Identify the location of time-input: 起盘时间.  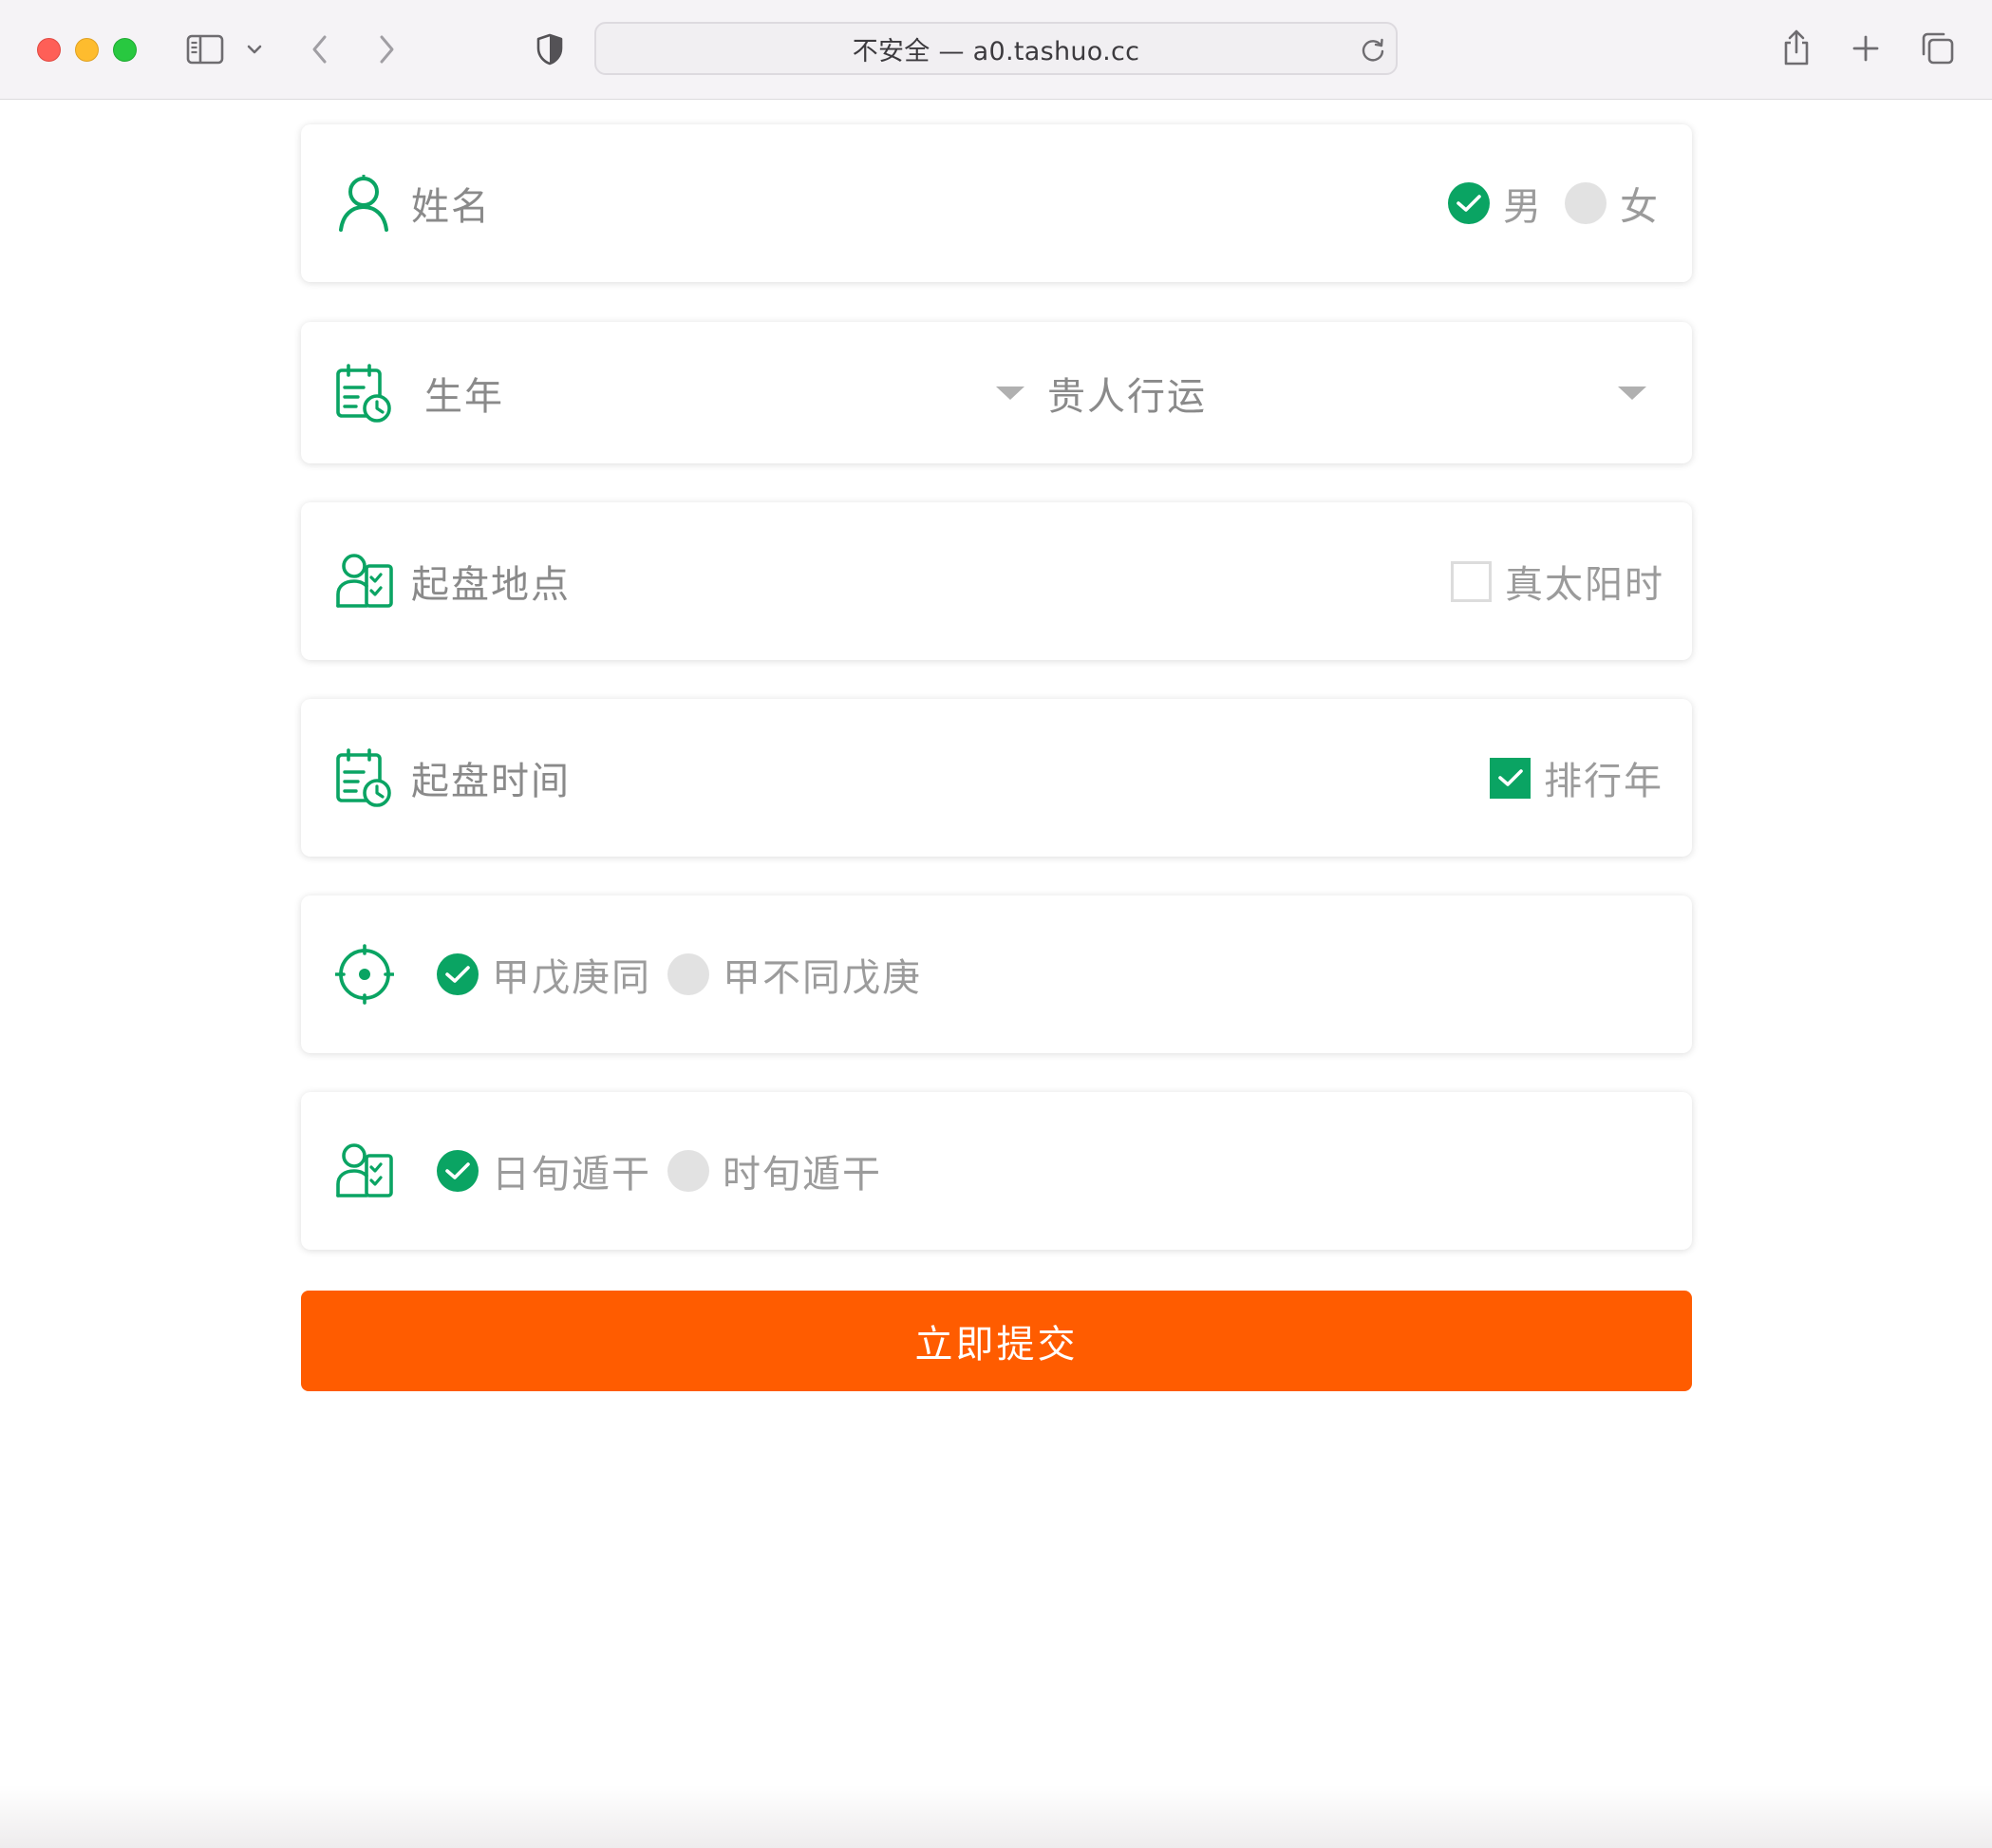
(491, 777).